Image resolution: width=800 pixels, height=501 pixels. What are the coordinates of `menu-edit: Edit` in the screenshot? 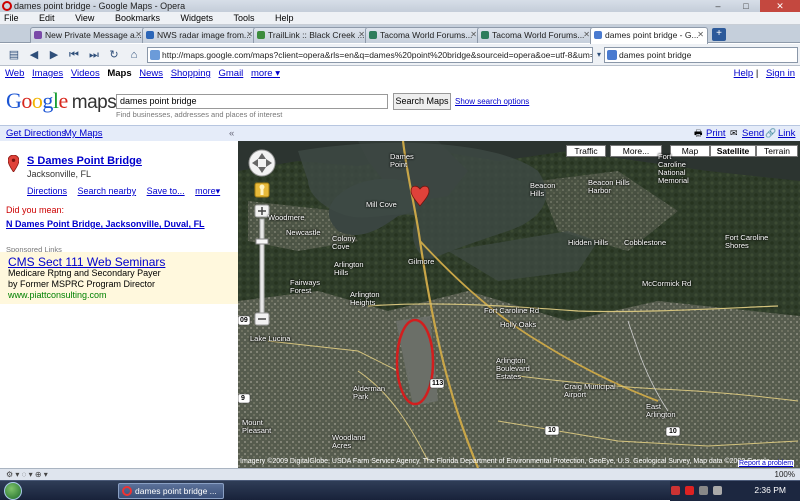 It's located at (47, 18).